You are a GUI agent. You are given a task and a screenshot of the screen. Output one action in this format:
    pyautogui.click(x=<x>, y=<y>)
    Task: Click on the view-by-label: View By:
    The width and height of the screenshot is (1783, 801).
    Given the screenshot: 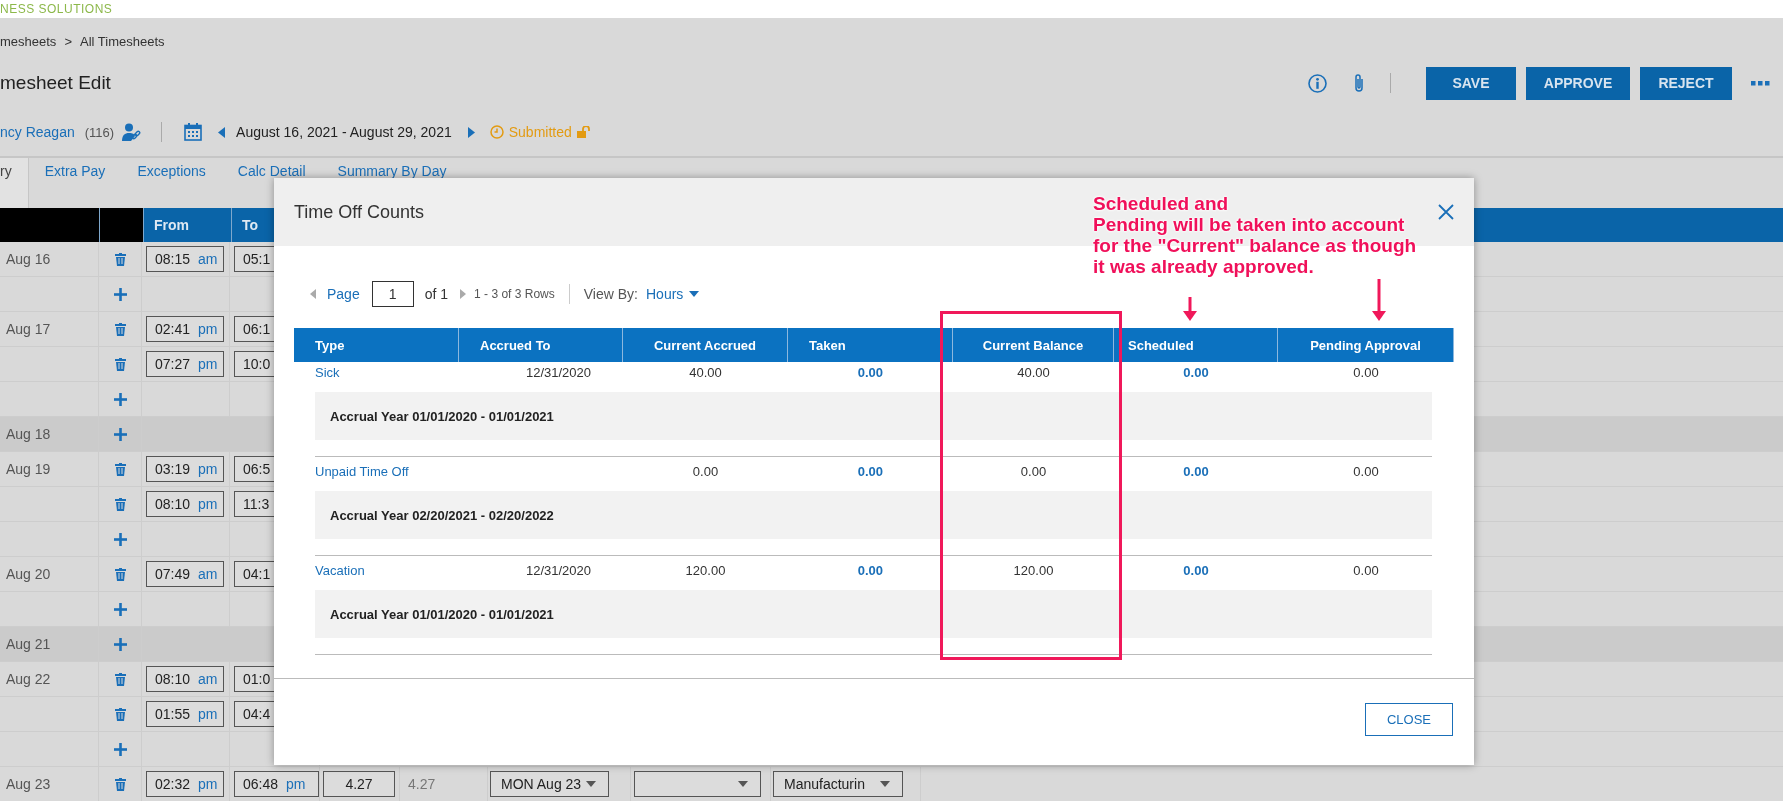 What is the action you would take?
    pyautogui.click(x=610, y=294)
    